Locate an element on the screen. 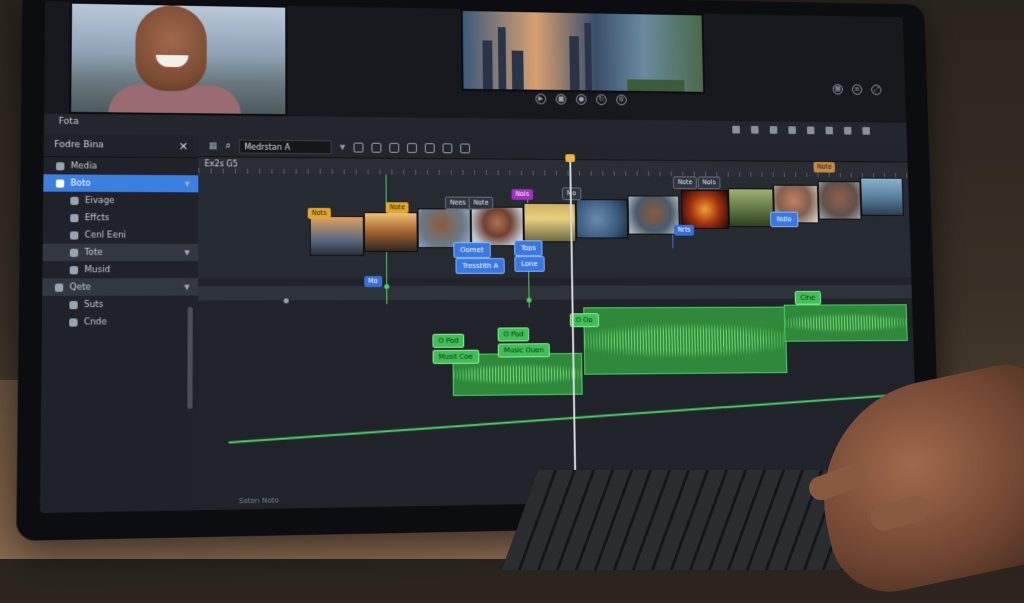 Image resolution: width=1024 pixels, height=603 pixels. snap-icon is located at coordinates (447, 148).